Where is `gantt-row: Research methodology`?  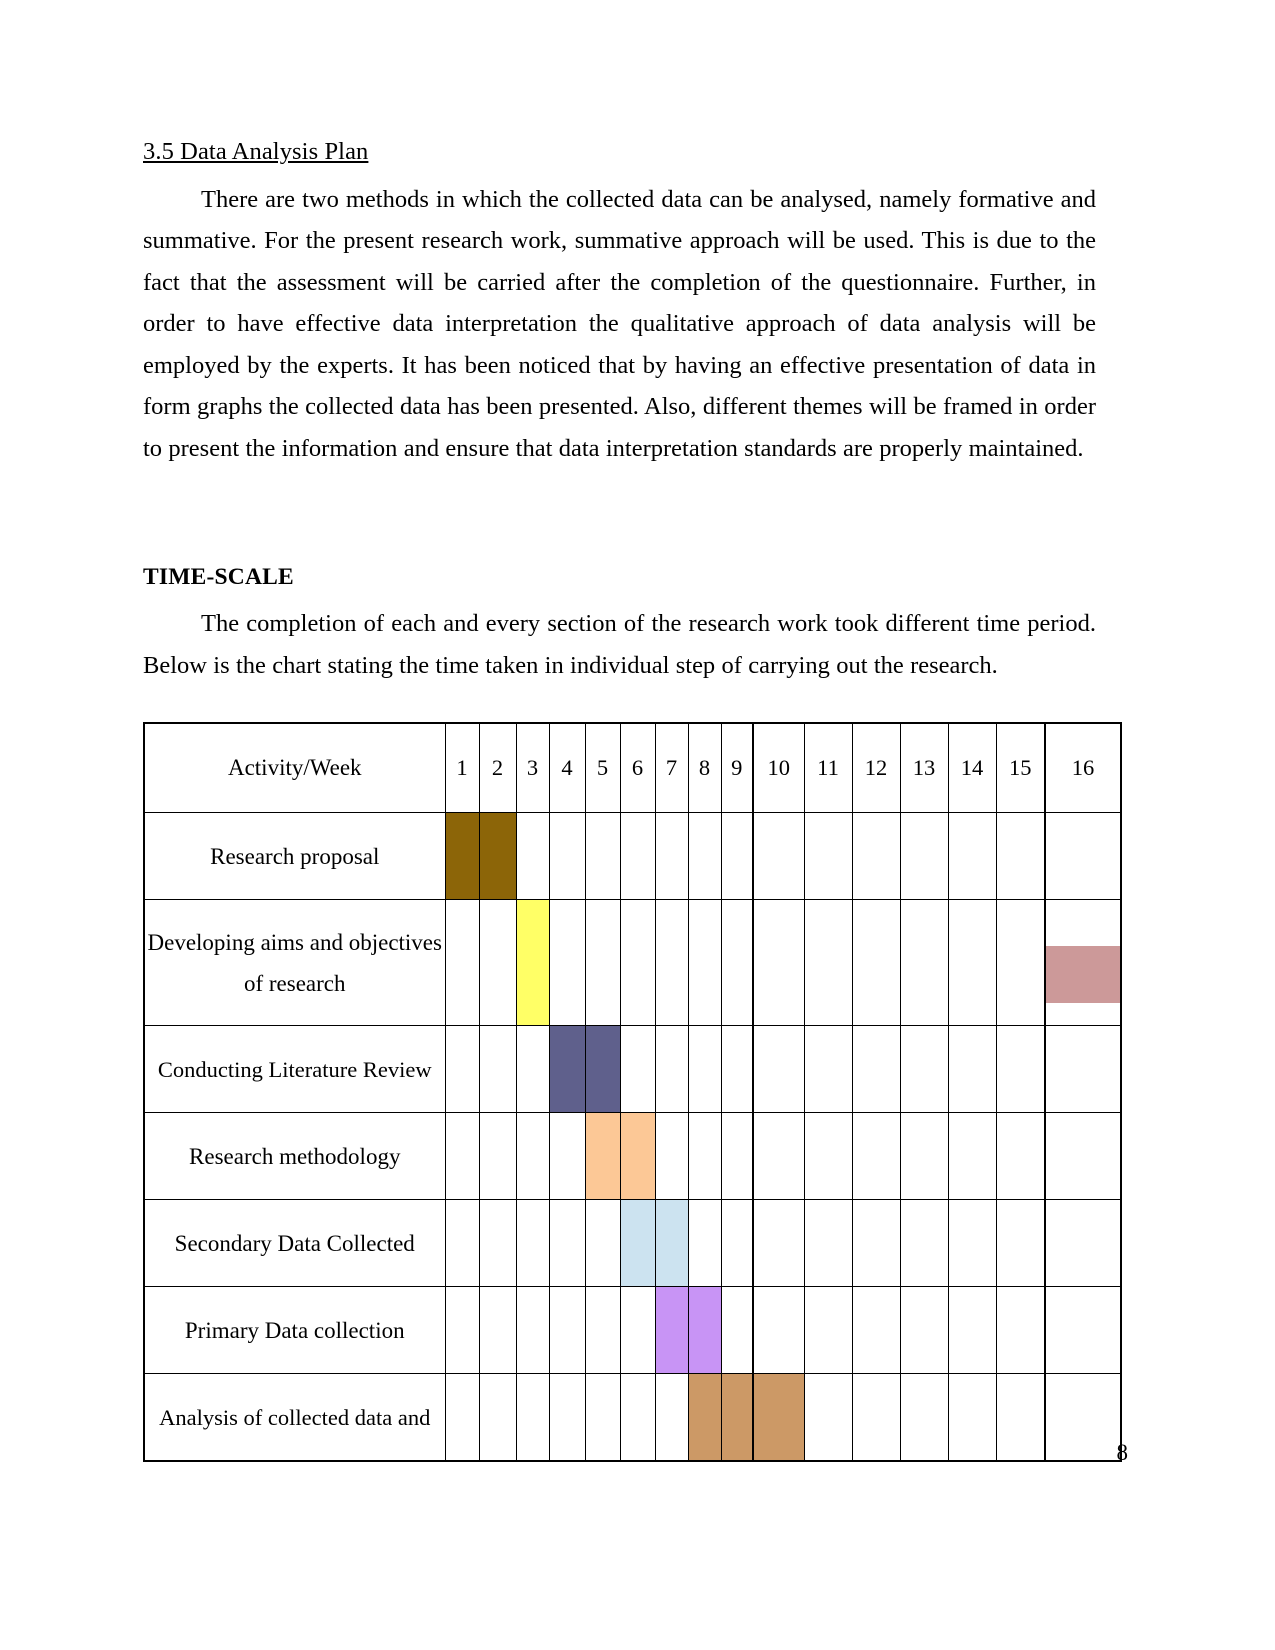
gantt-row: Research methodology is located at coordinates (632, 1156).